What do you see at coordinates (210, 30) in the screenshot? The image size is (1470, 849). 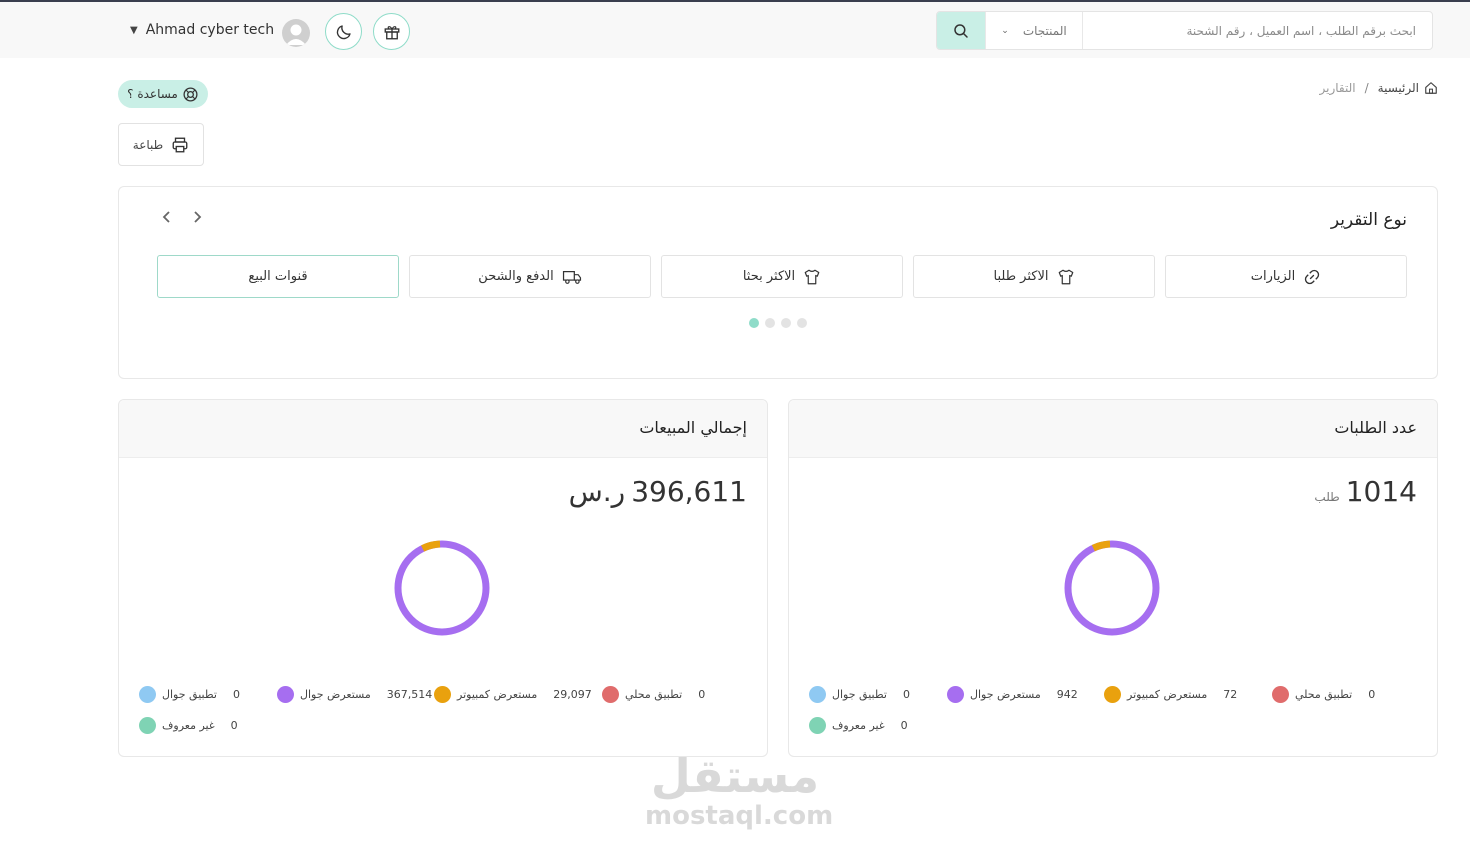 I see `user-name: Ahmad cyber tech` at bounding box center [210, 30].